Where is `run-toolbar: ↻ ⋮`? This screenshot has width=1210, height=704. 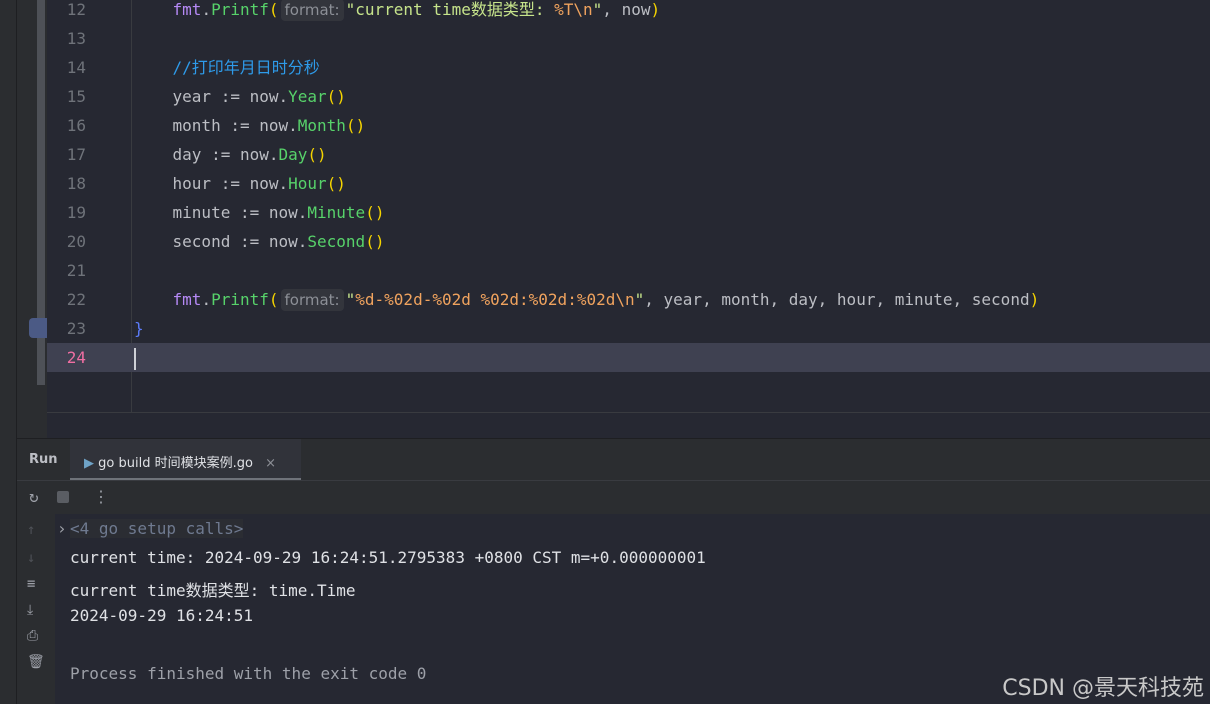
run-toolbar: ↻ ⋮ is located at coordinates (613, 497).